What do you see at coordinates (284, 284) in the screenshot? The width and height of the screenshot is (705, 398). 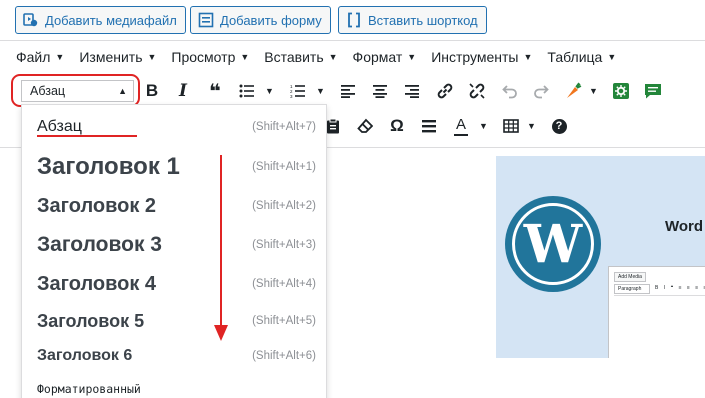 I see `format-option-shortcut: (Shift+Alt+4)` at bounding box center [284, 284].